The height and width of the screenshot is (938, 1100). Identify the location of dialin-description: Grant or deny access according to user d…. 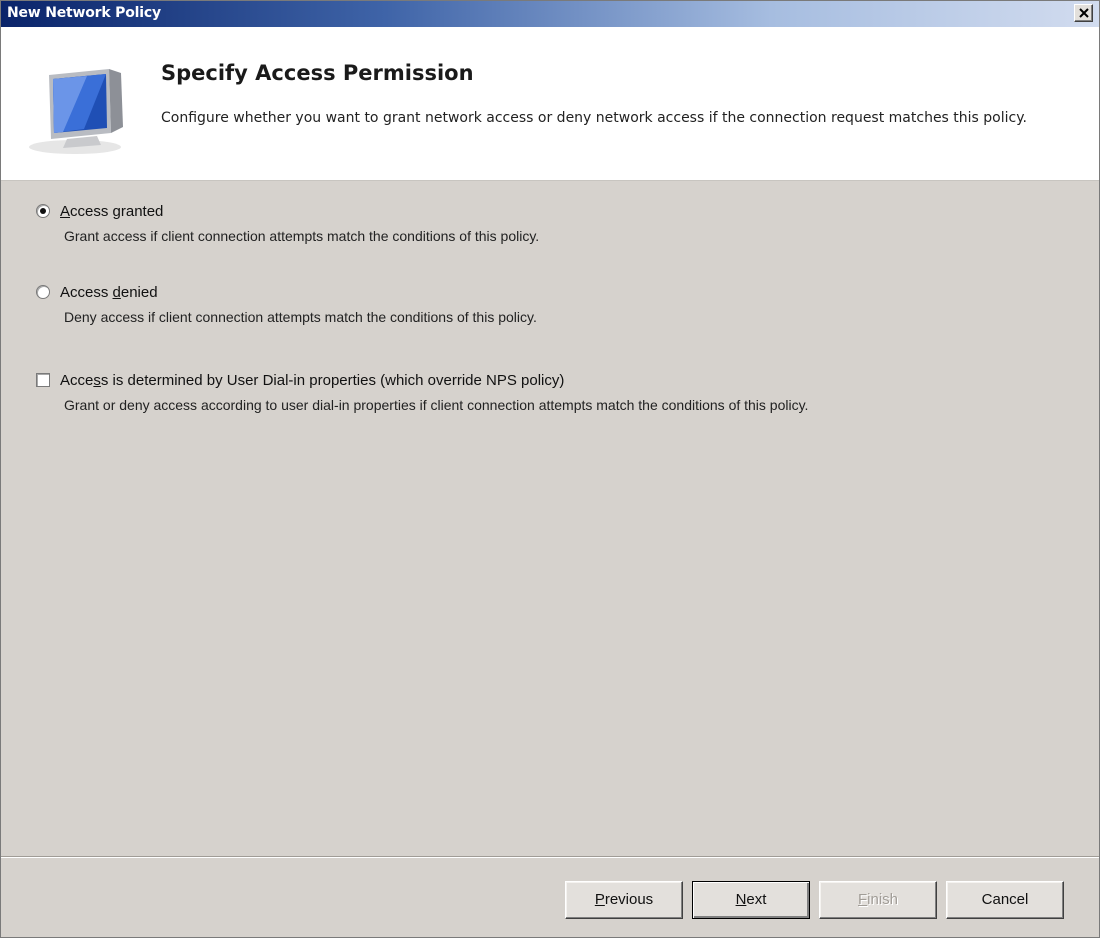
(436, 405).